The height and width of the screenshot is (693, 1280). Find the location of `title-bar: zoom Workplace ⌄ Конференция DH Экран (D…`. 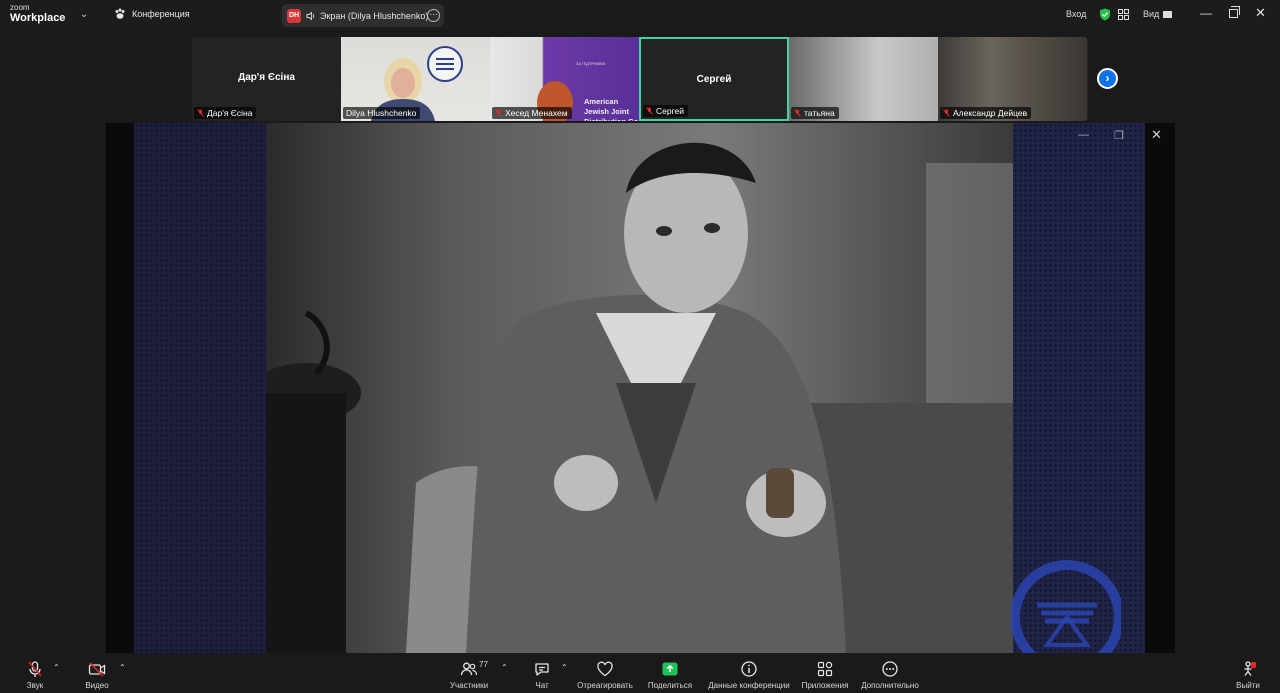

title-bar: zoom Workplace ⌄ Конференция DH Экран (D… is located at coordinates (640, 15).